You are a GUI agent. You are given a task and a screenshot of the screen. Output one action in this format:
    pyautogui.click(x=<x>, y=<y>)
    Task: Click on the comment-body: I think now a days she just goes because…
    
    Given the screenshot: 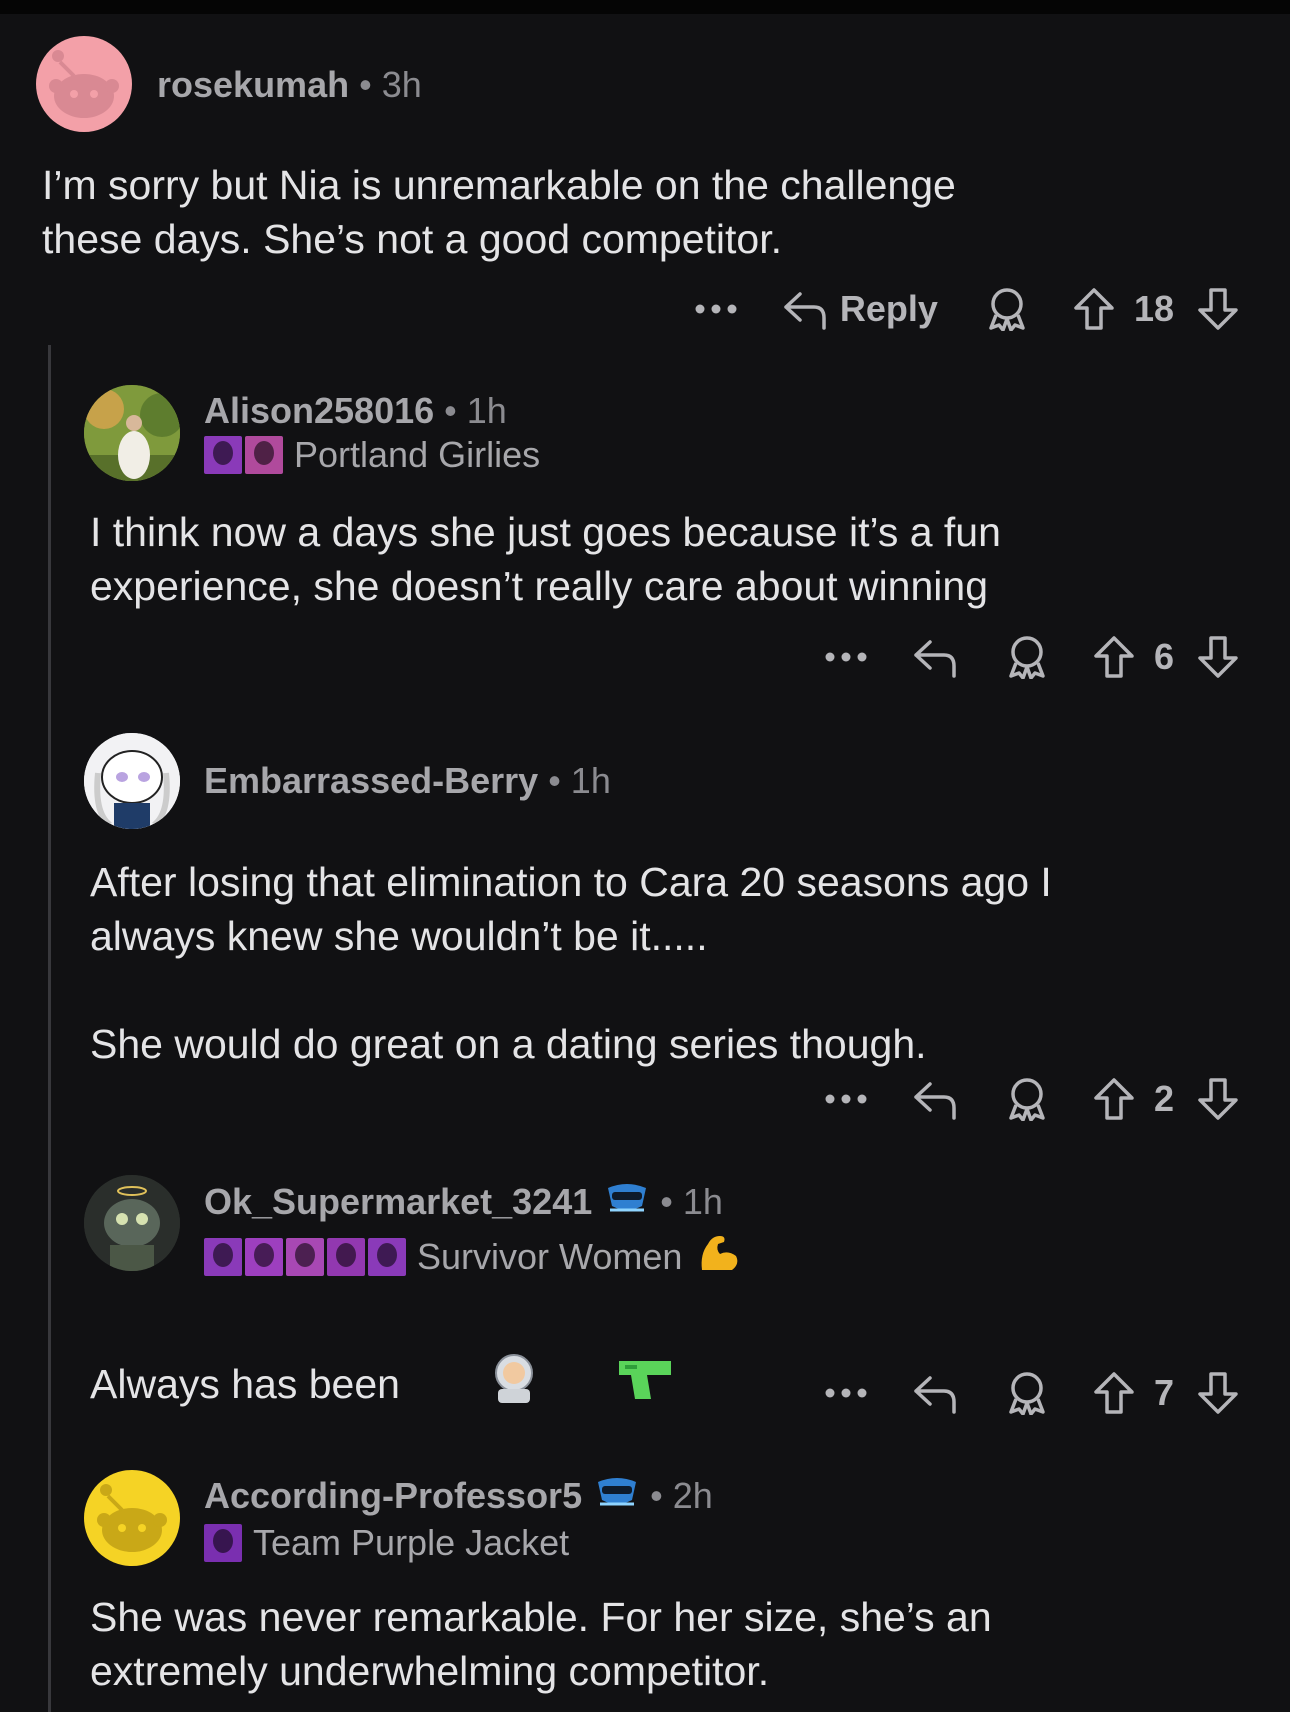 What is the action you would take?
    pyautogui.click(x=545, y=559)
    